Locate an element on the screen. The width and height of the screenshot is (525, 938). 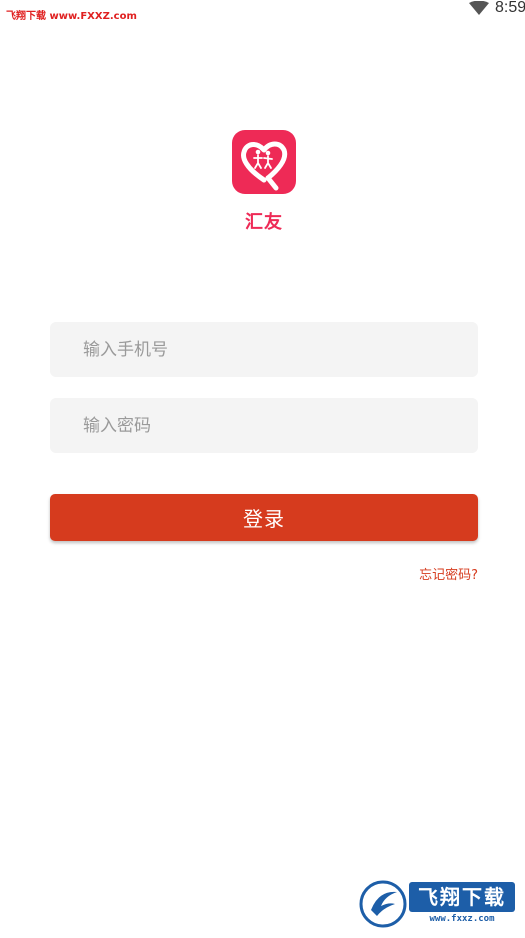
phone-field is located at coordinates (264, 349).